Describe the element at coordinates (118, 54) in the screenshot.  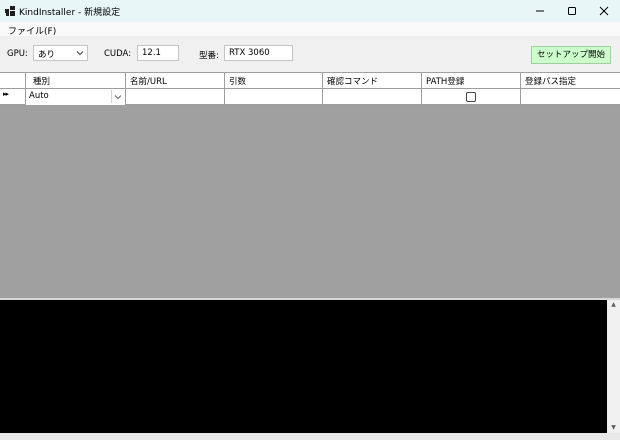
I see `cuda-label: CUDA:` at that location.